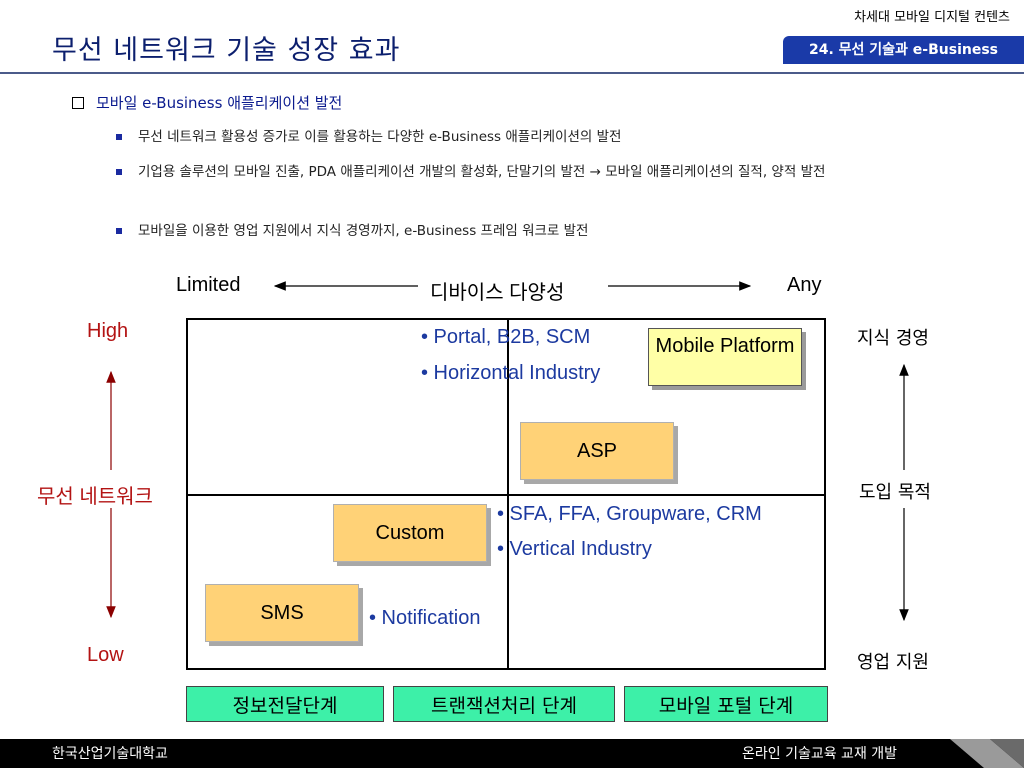  Describe the element at coordinates (629, 514) in the screenshot. I see `note-sfa-ffa-crm: • SFA, FFA, Groupware, CRM` at that location.